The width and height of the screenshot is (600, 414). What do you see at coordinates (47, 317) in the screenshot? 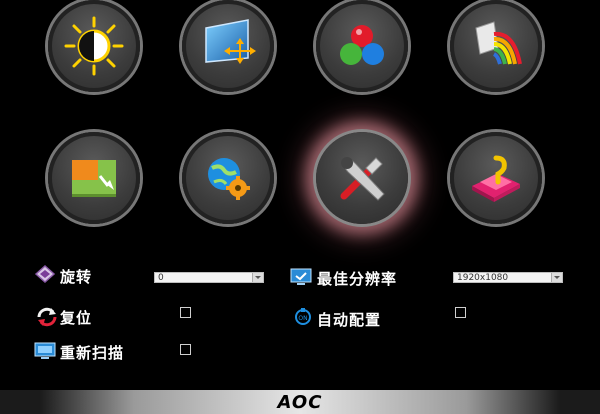
I see `reset-icon` at bounding box center [47, 317].